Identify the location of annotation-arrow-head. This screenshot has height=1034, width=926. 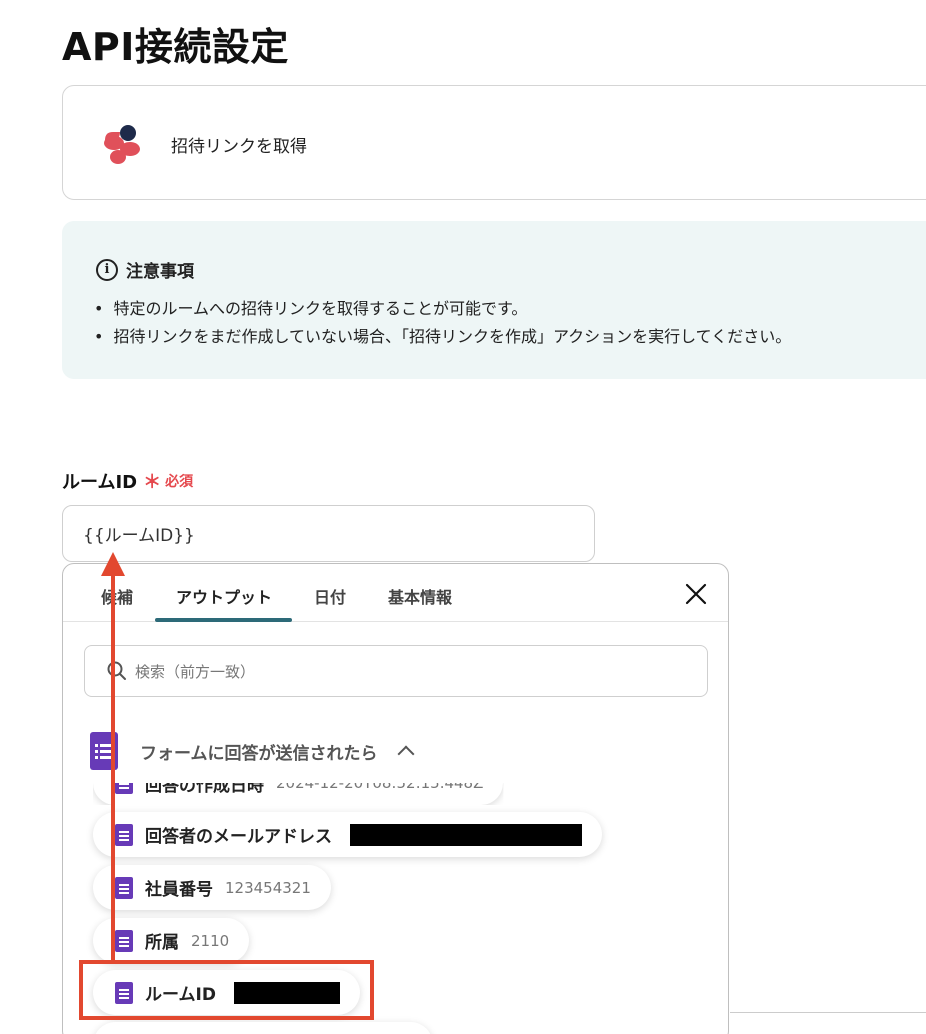
(113, 564).